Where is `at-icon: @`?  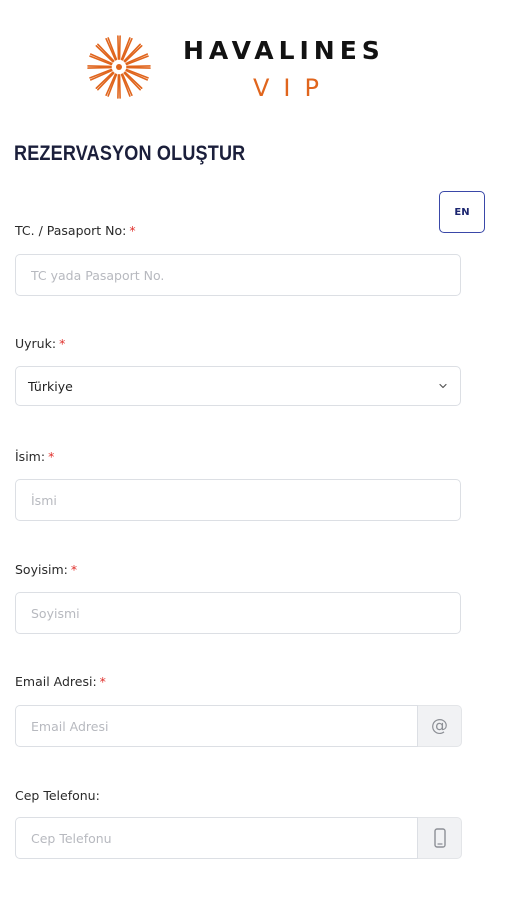
at-icon: @ is located at coordinates (440, 726).